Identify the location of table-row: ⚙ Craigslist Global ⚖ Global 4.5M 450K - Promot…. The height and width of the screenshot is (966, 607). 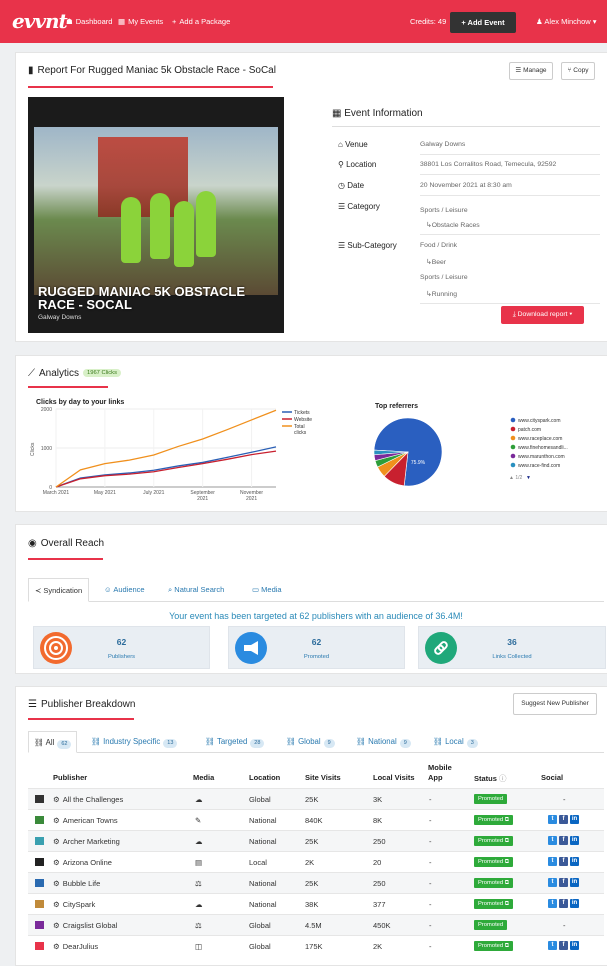
(316, 924).